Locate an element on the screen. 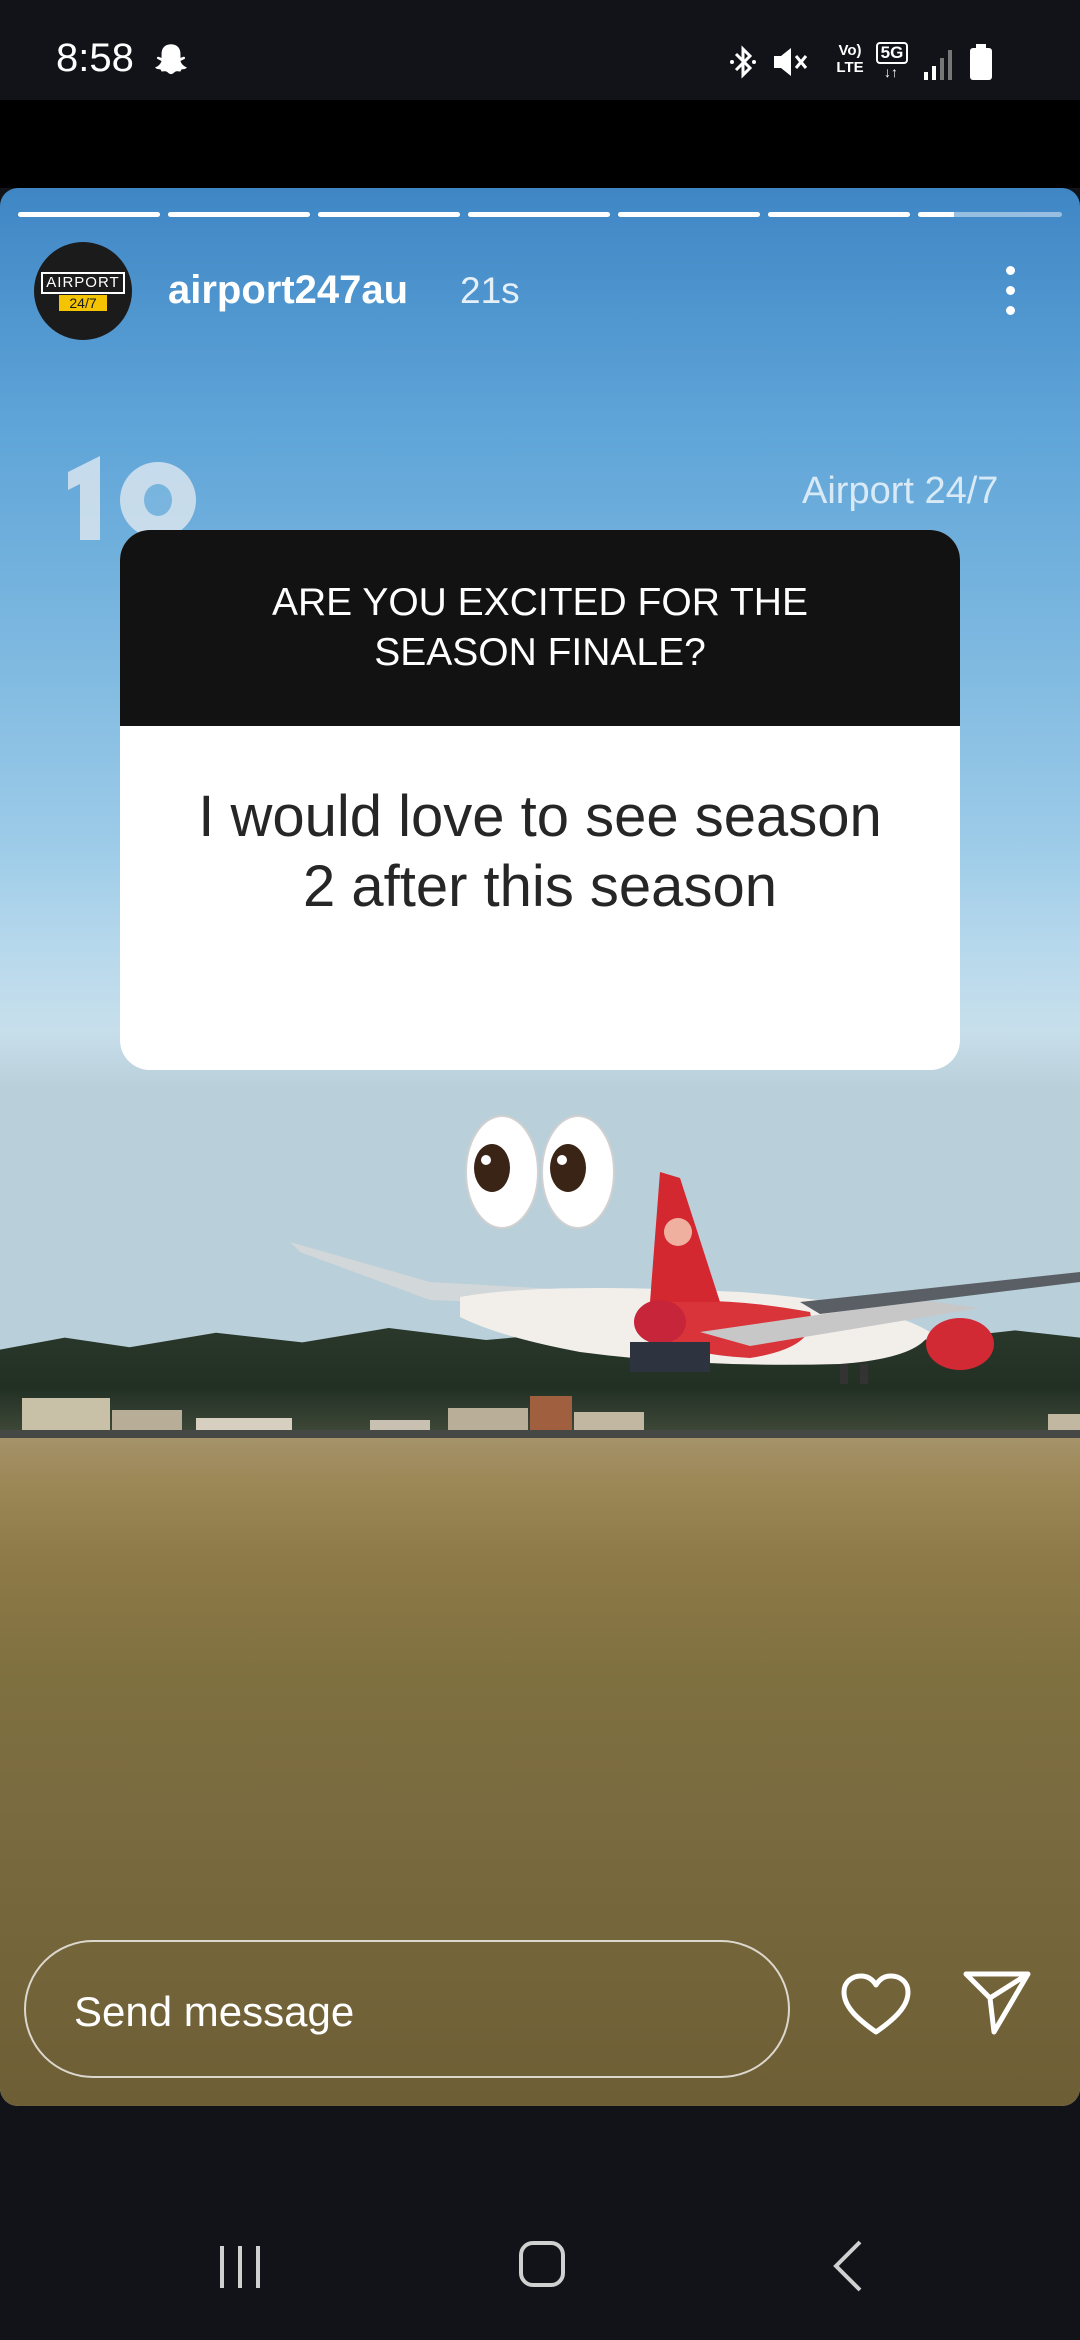 The width and height of the screenshot is (1080, 2340). story-progress is located at coordinates (540, 214).